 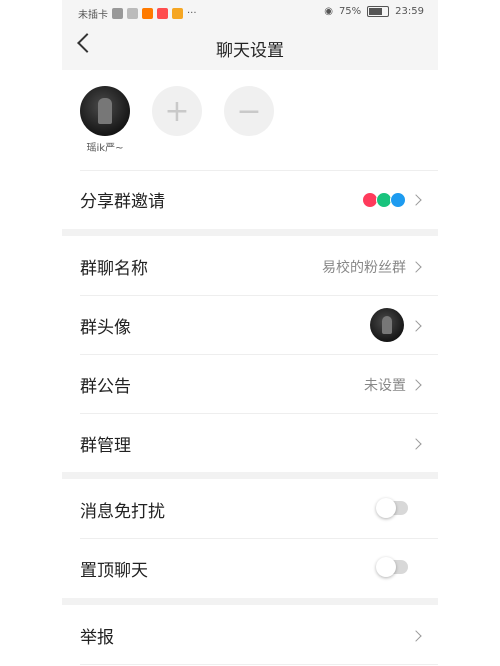 I want to click on plus-icon: +, so click(x=177, y=111).